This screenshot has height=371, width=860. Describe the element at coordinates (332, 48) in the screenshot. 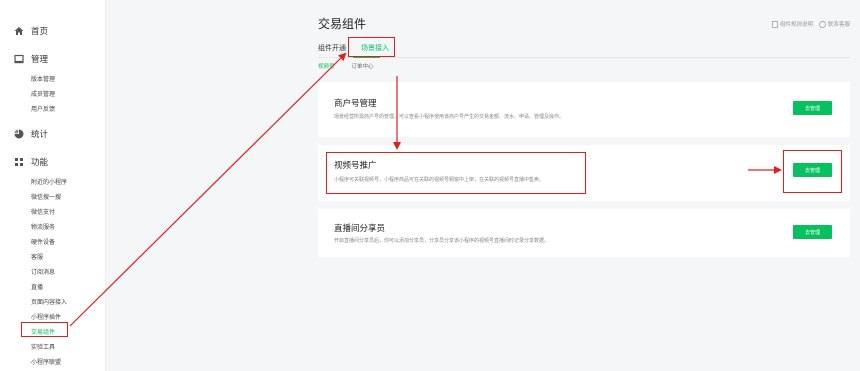

I see `tab-activation: 组件开通` at that location.